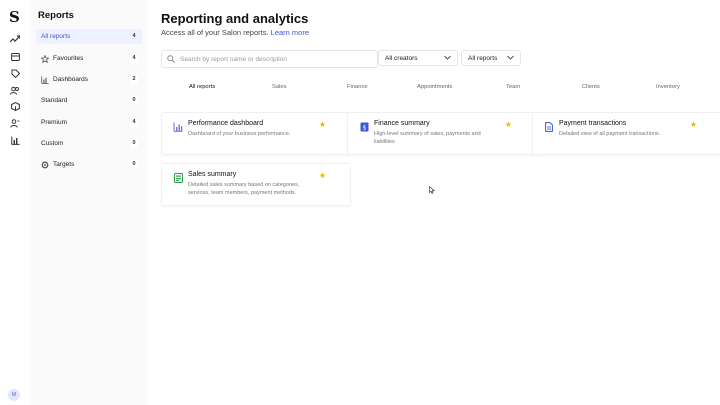 Image resolution: width=720 pixels, height=405 pixels. I want to click on tab-appointments: Appointments, so click(434, 87).